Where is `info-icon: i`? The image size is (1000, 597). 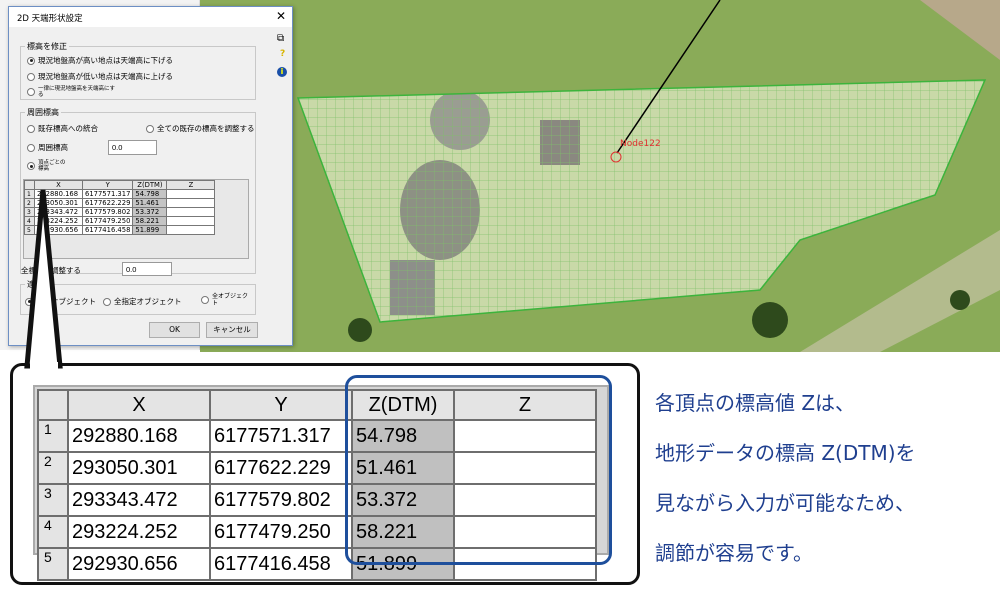
info-icon: i is located at coordinates (282, 72).